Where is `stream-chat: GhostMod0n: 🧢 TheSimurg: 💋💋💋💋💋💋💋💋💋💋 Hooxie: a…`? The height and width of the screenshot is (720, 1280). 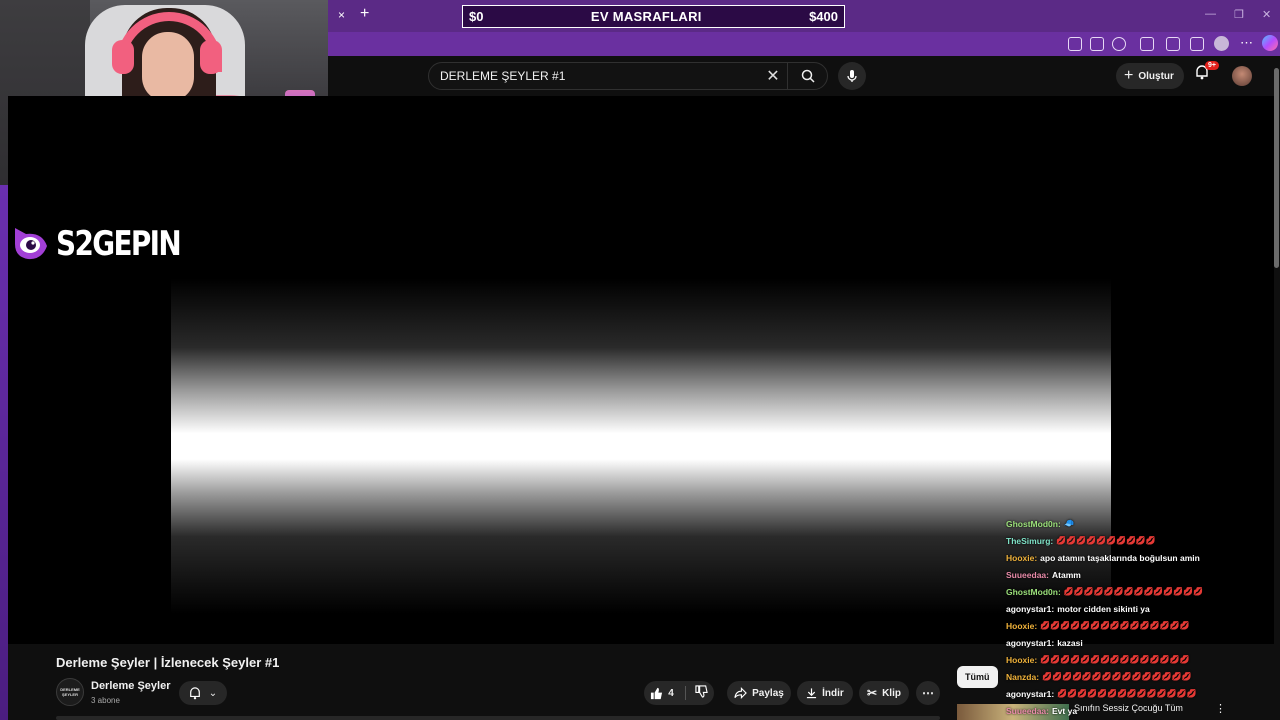 stream-chat: GhostMod0n: 🧢 TheSimurg: 💋💋💋💋💋💋💋💋💋💋 Hooxie: a… is located at coordinates (1141, 617).